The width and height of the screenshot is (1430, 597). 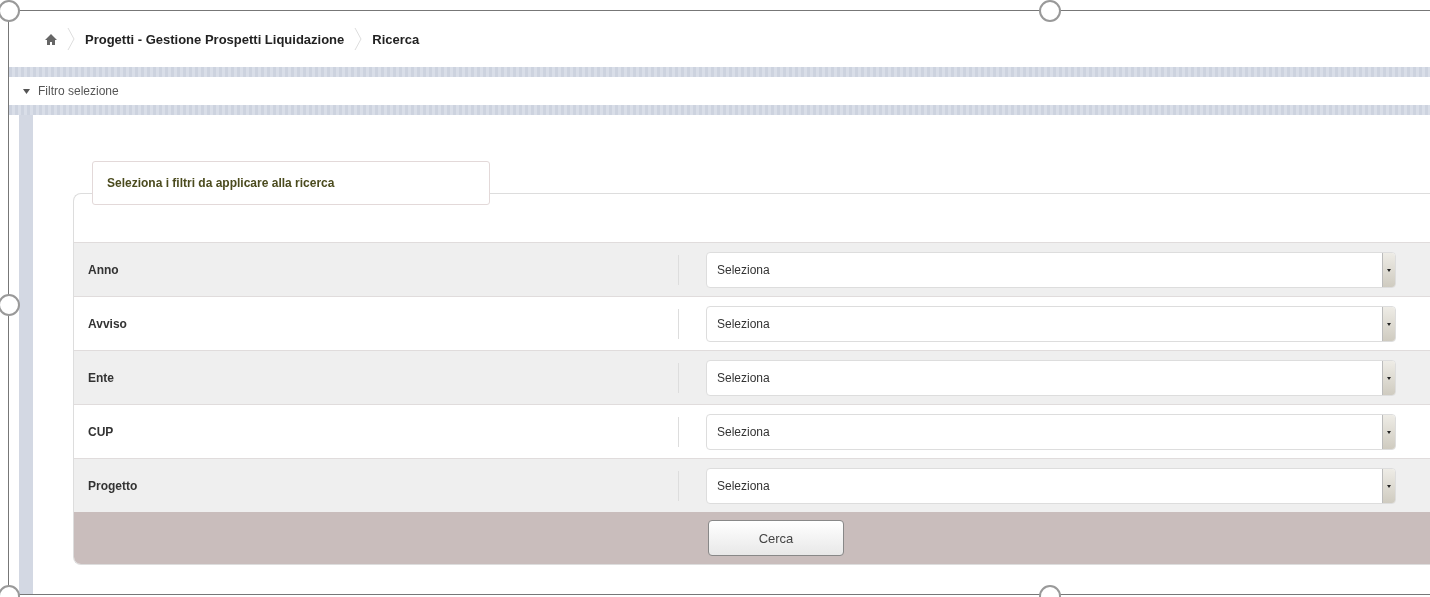 I want to click on search-button: Cerca, so click(x=776, y=538).